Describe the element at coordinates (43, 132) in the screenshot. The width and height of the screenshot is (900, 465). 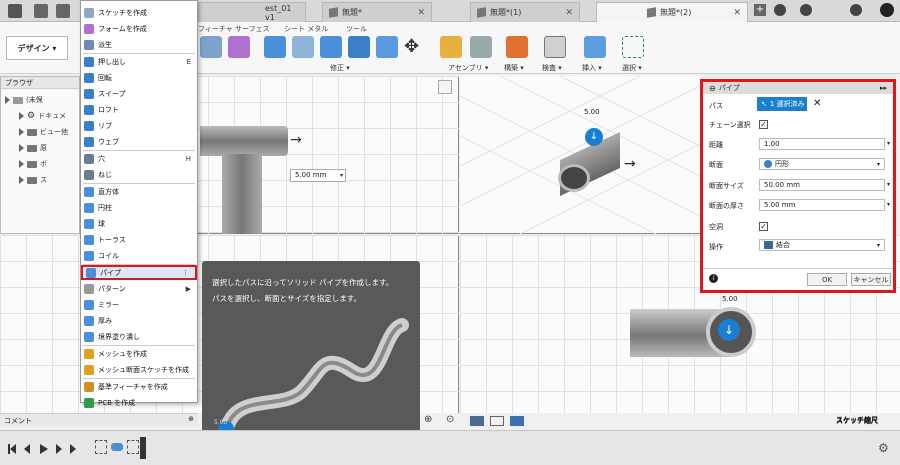
I see `browser-item: ビュー他` at that location.